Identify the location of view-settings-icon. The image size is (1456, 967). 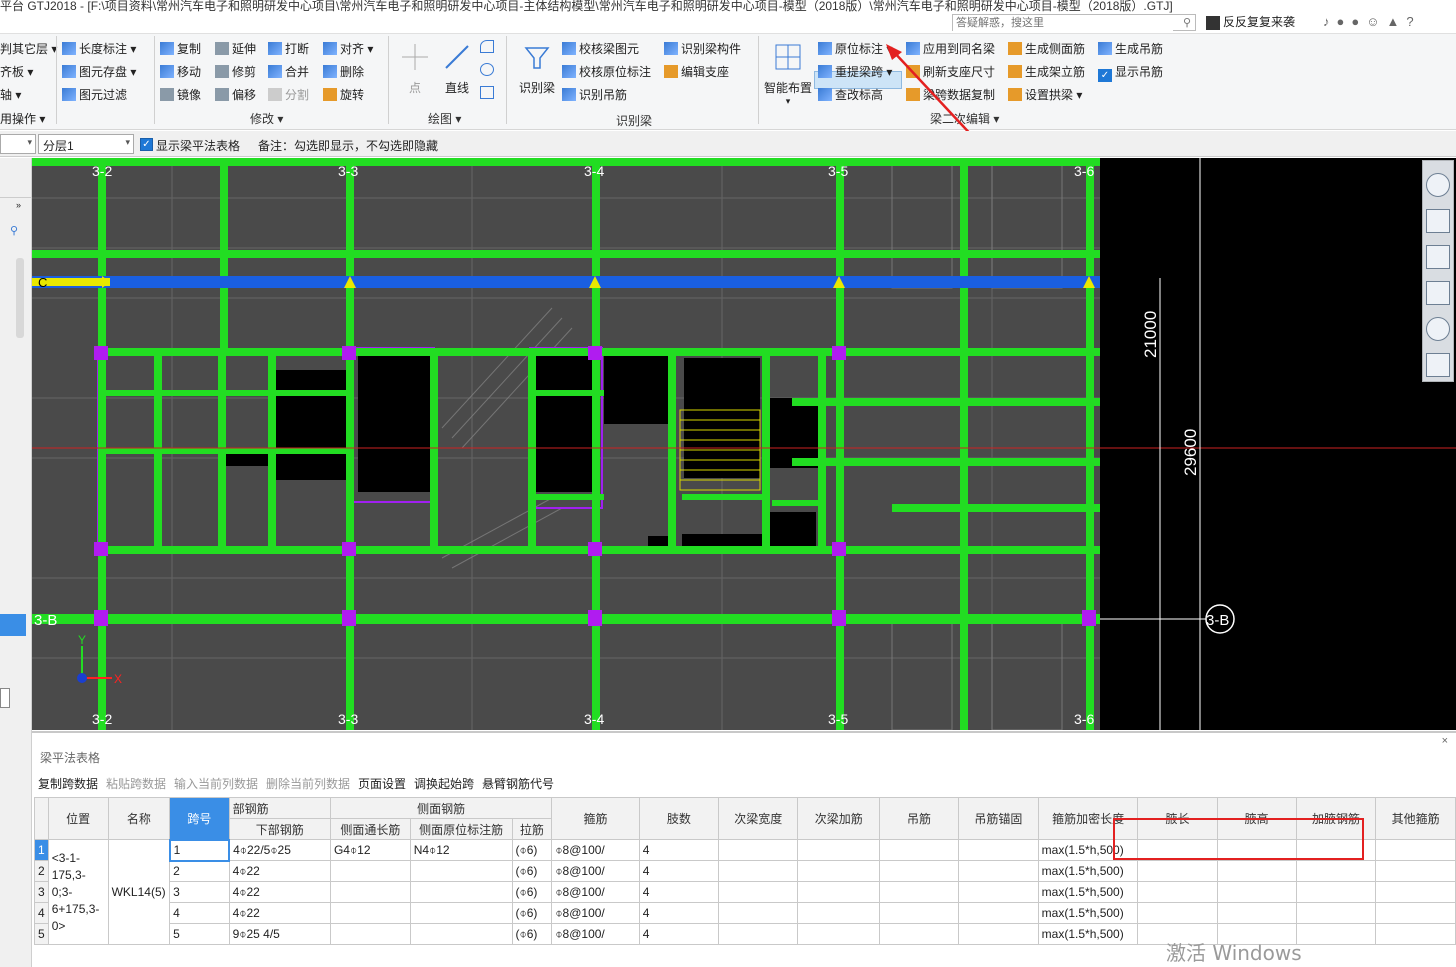
(1438, 365).